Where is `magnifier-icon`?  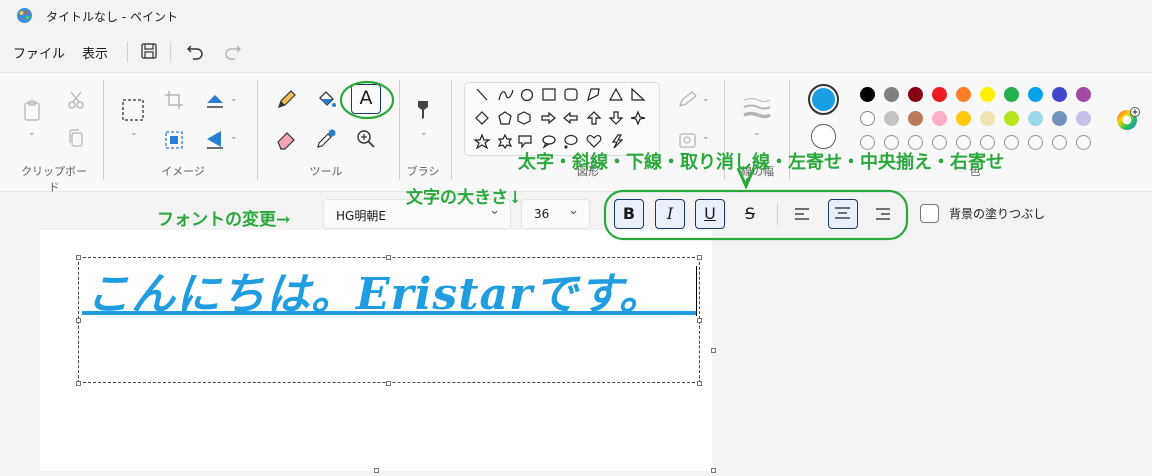 magnifier-icon is located at coordinates (366, 139).